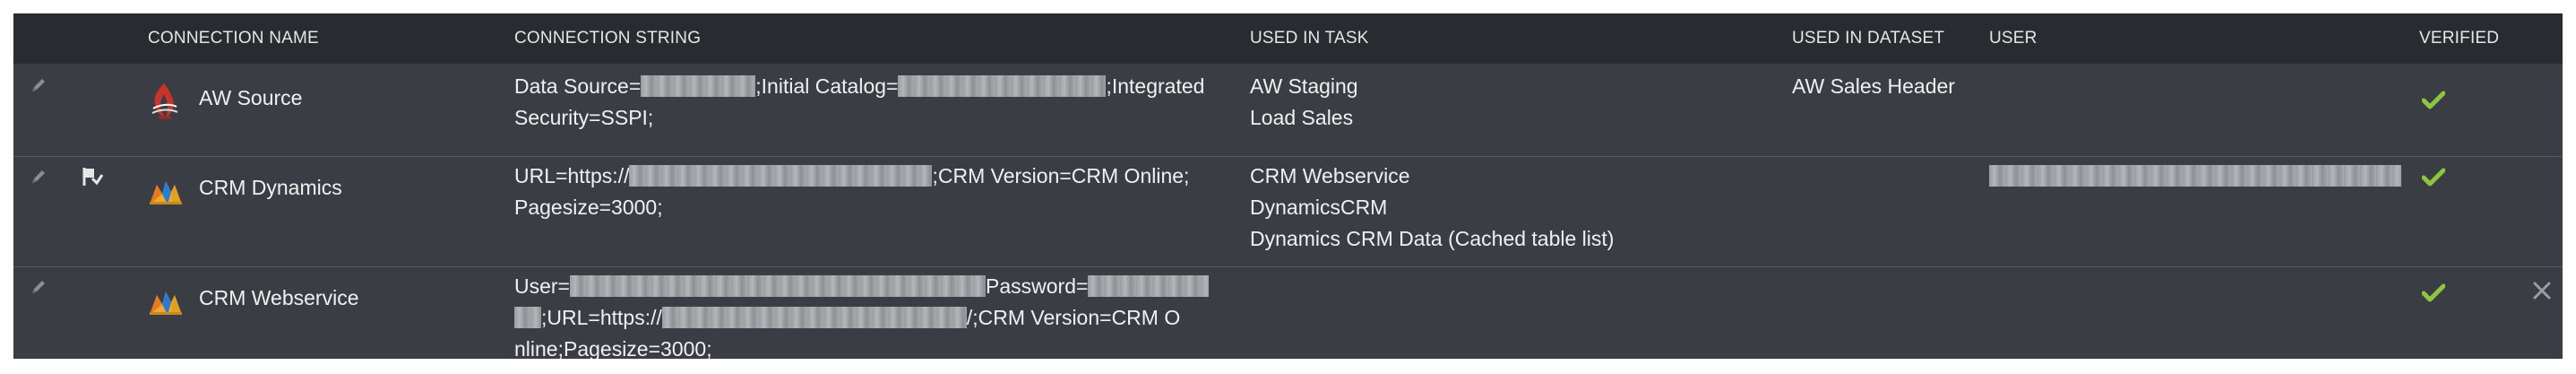 This screenshot has height=374, width=2576. Describe the element at coordinates (1432, 176) in the screenshot. I see `task-link: CRM Webservice` at that location.